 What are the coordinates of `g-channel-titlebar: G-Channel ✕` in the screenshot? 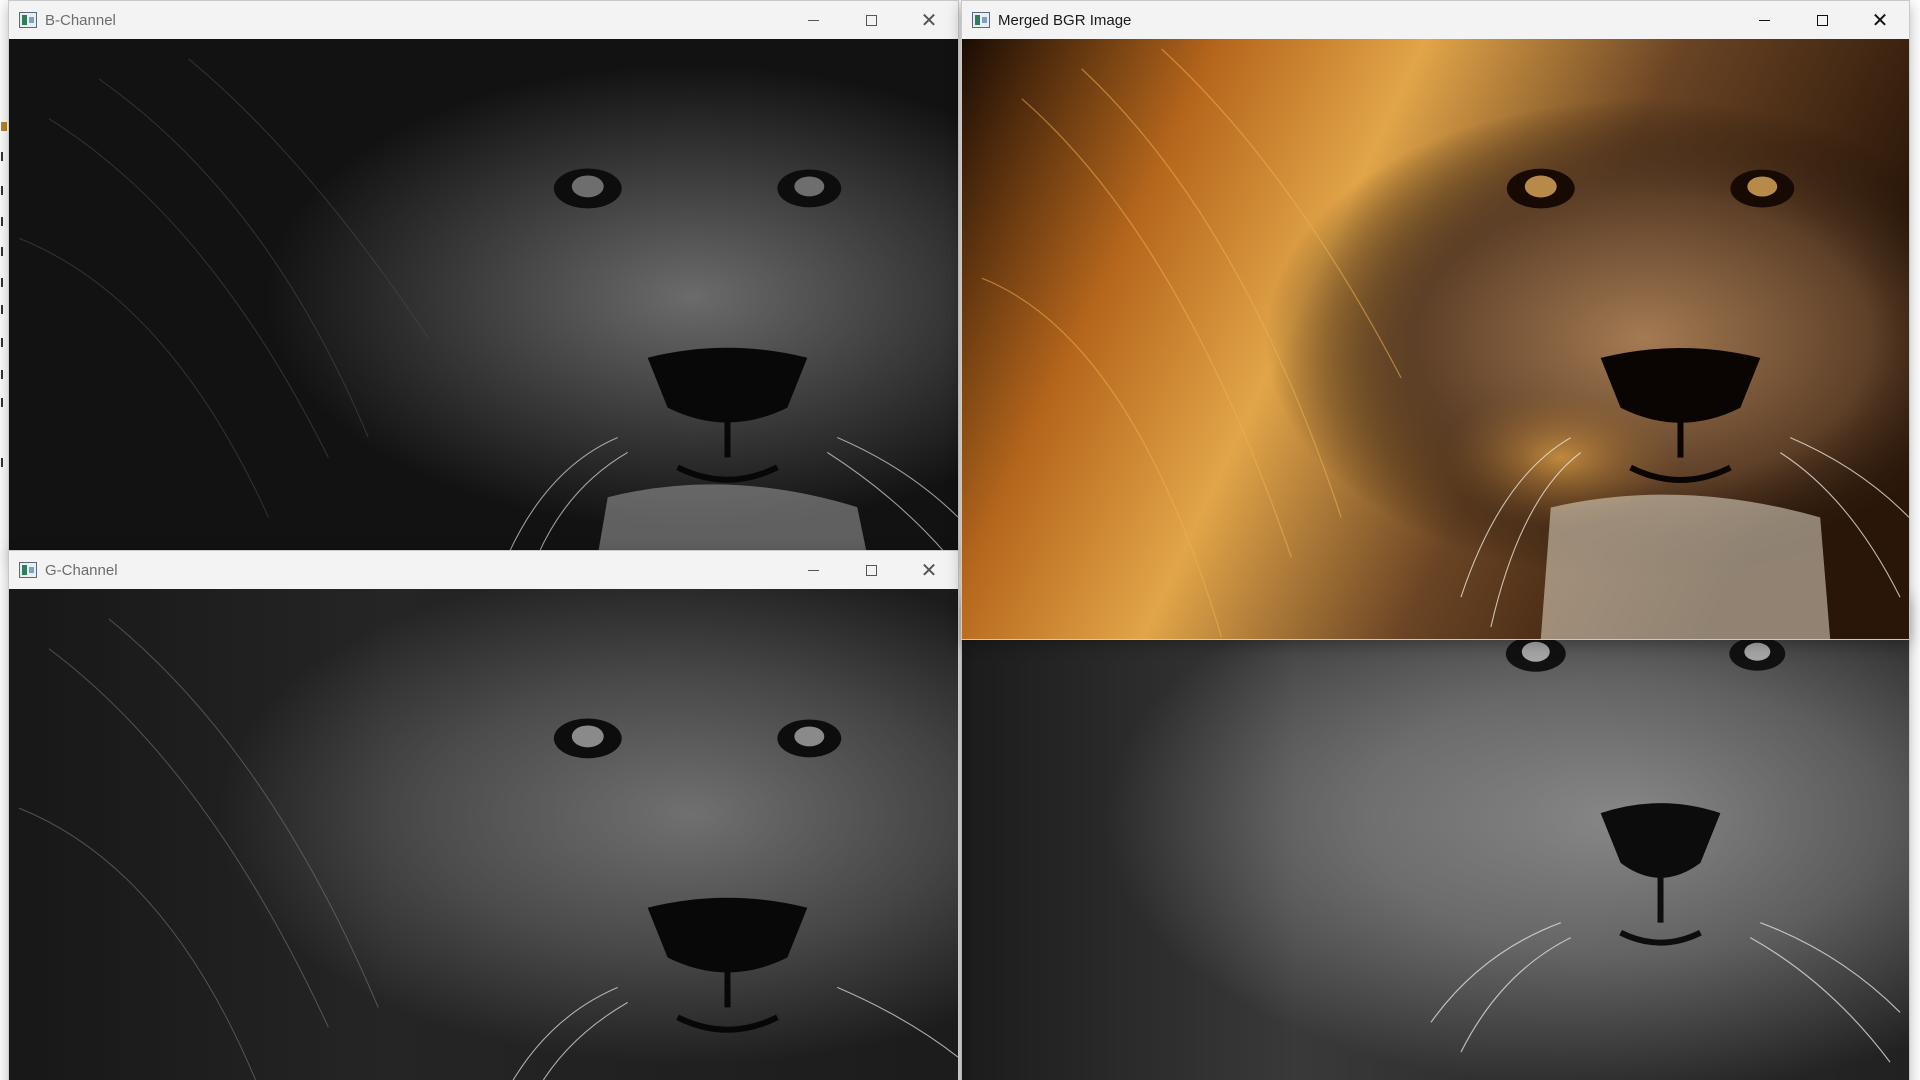 It's located at (483, 570).